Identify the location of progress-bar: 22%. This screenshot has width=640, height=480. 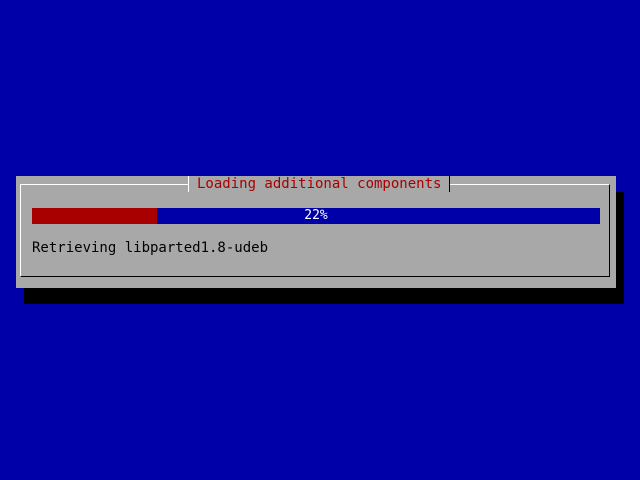
(316, 216).